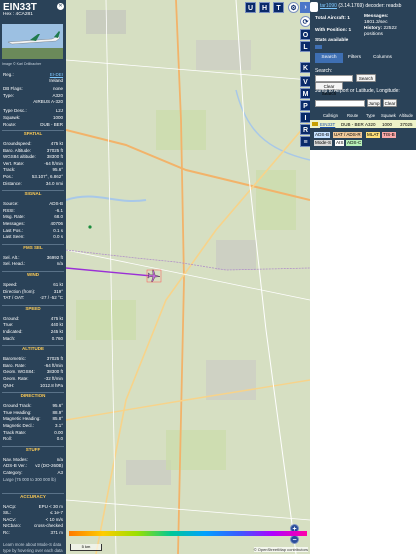 The image size is (416, 554). Describe the element at coordinates (14, 432) in the screenshot. I see `detail-label: Track Rate:` at that location.